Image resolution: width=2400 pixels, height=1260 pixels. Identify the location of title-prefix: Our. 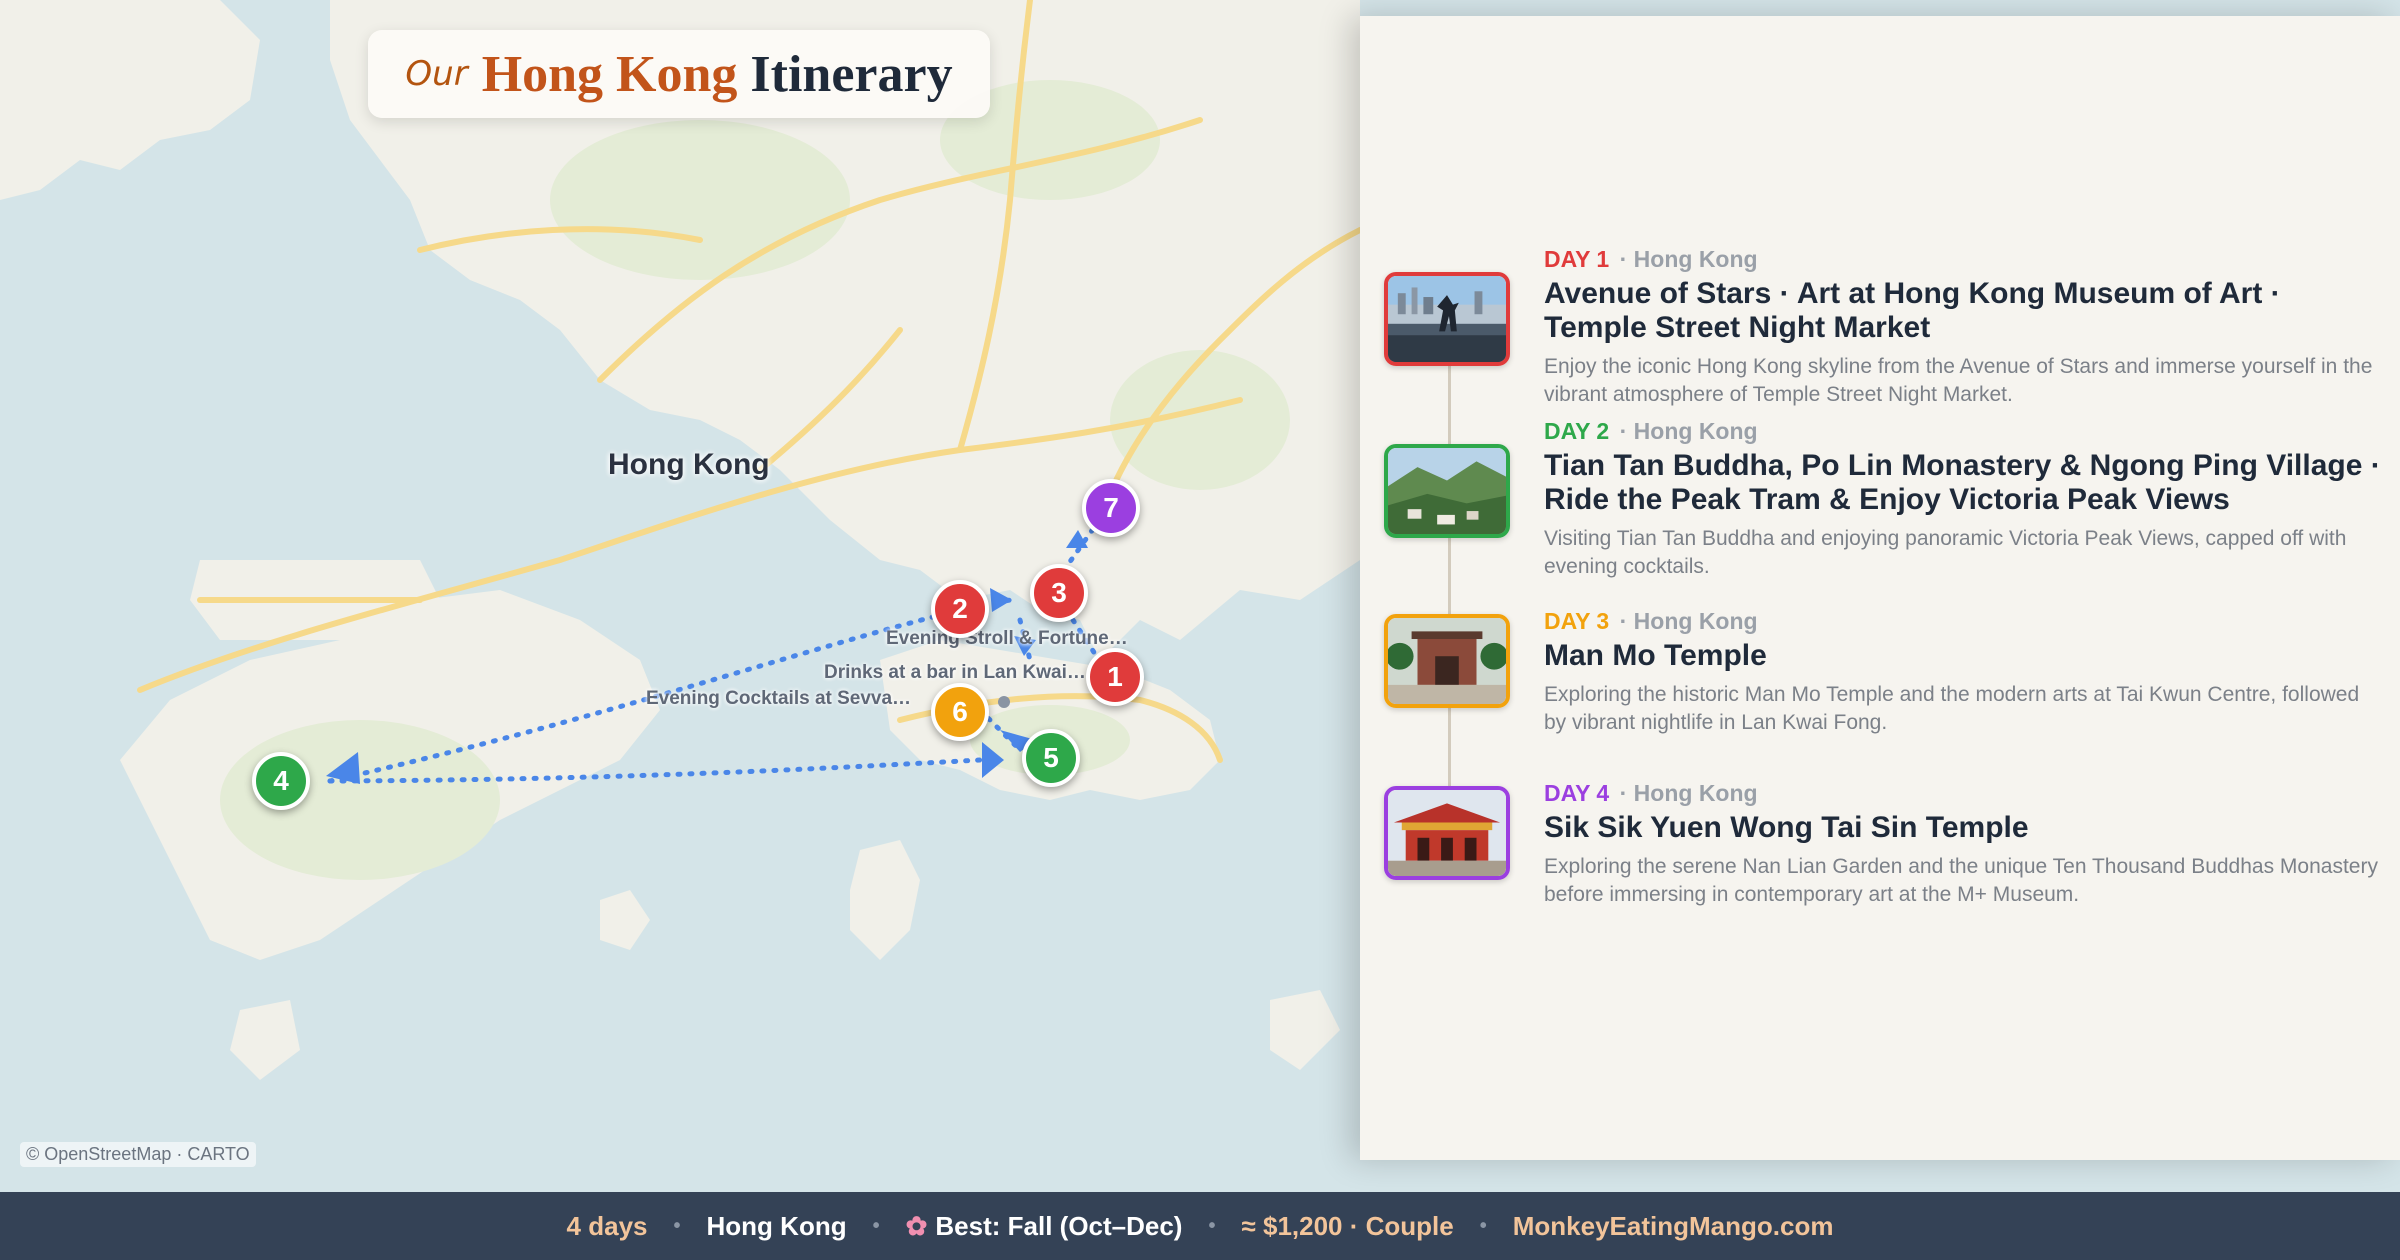
(436, 74).